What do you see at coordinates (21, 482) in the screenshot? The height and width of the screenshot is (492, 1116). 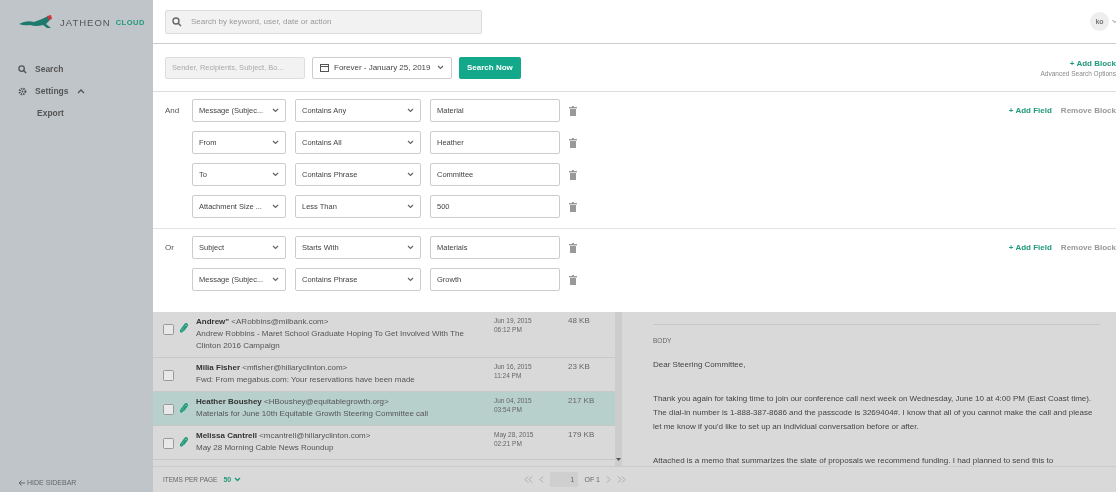 I see `arrow-left-icon` at bounding box center [21, 482].